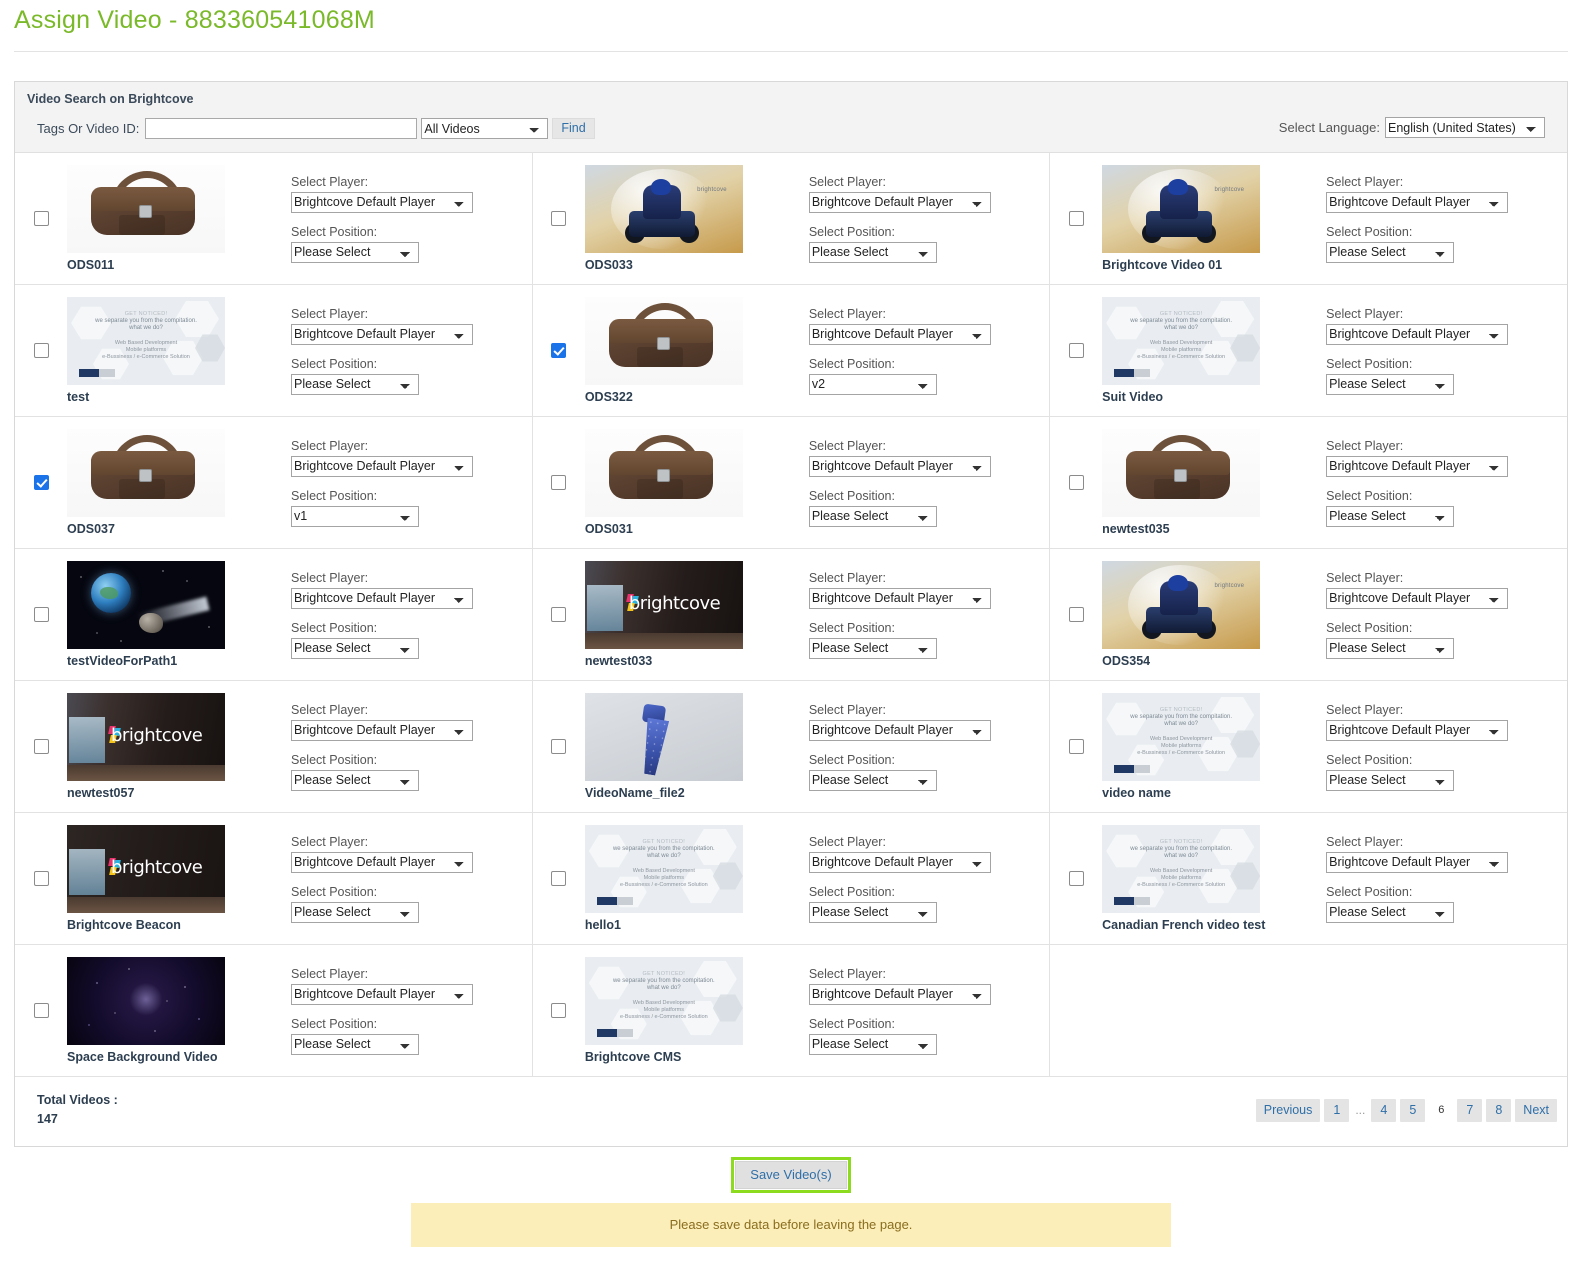 The image size is (1582, 1286). What do you see at coordinates (142, 1057) in the screenshot?
I see `video-name: Space Background Video` at bounding box center [142, 1057].